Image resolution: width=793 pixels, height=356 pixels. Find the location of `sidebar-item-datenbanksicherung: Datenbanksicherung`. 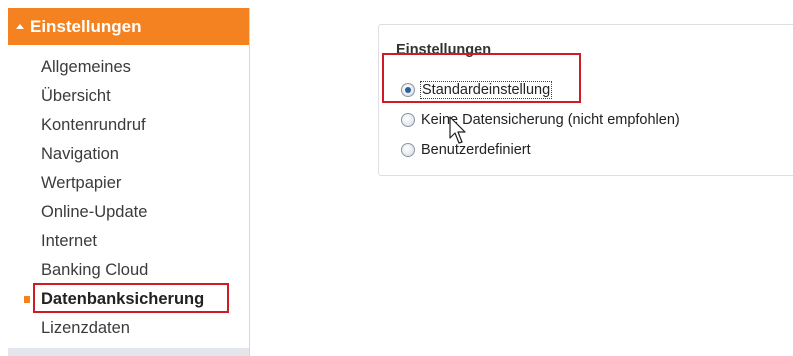

sidebar-item-datenbanksicherung: Datenbanksicherung is located at coordinates (128, 298).